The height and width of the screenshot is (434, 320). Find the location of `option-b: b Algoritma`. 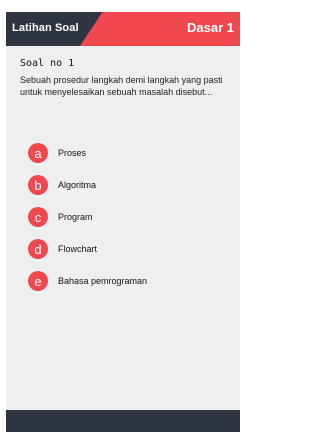

option-b: b Algoritma is located at coordinates (128, 185).